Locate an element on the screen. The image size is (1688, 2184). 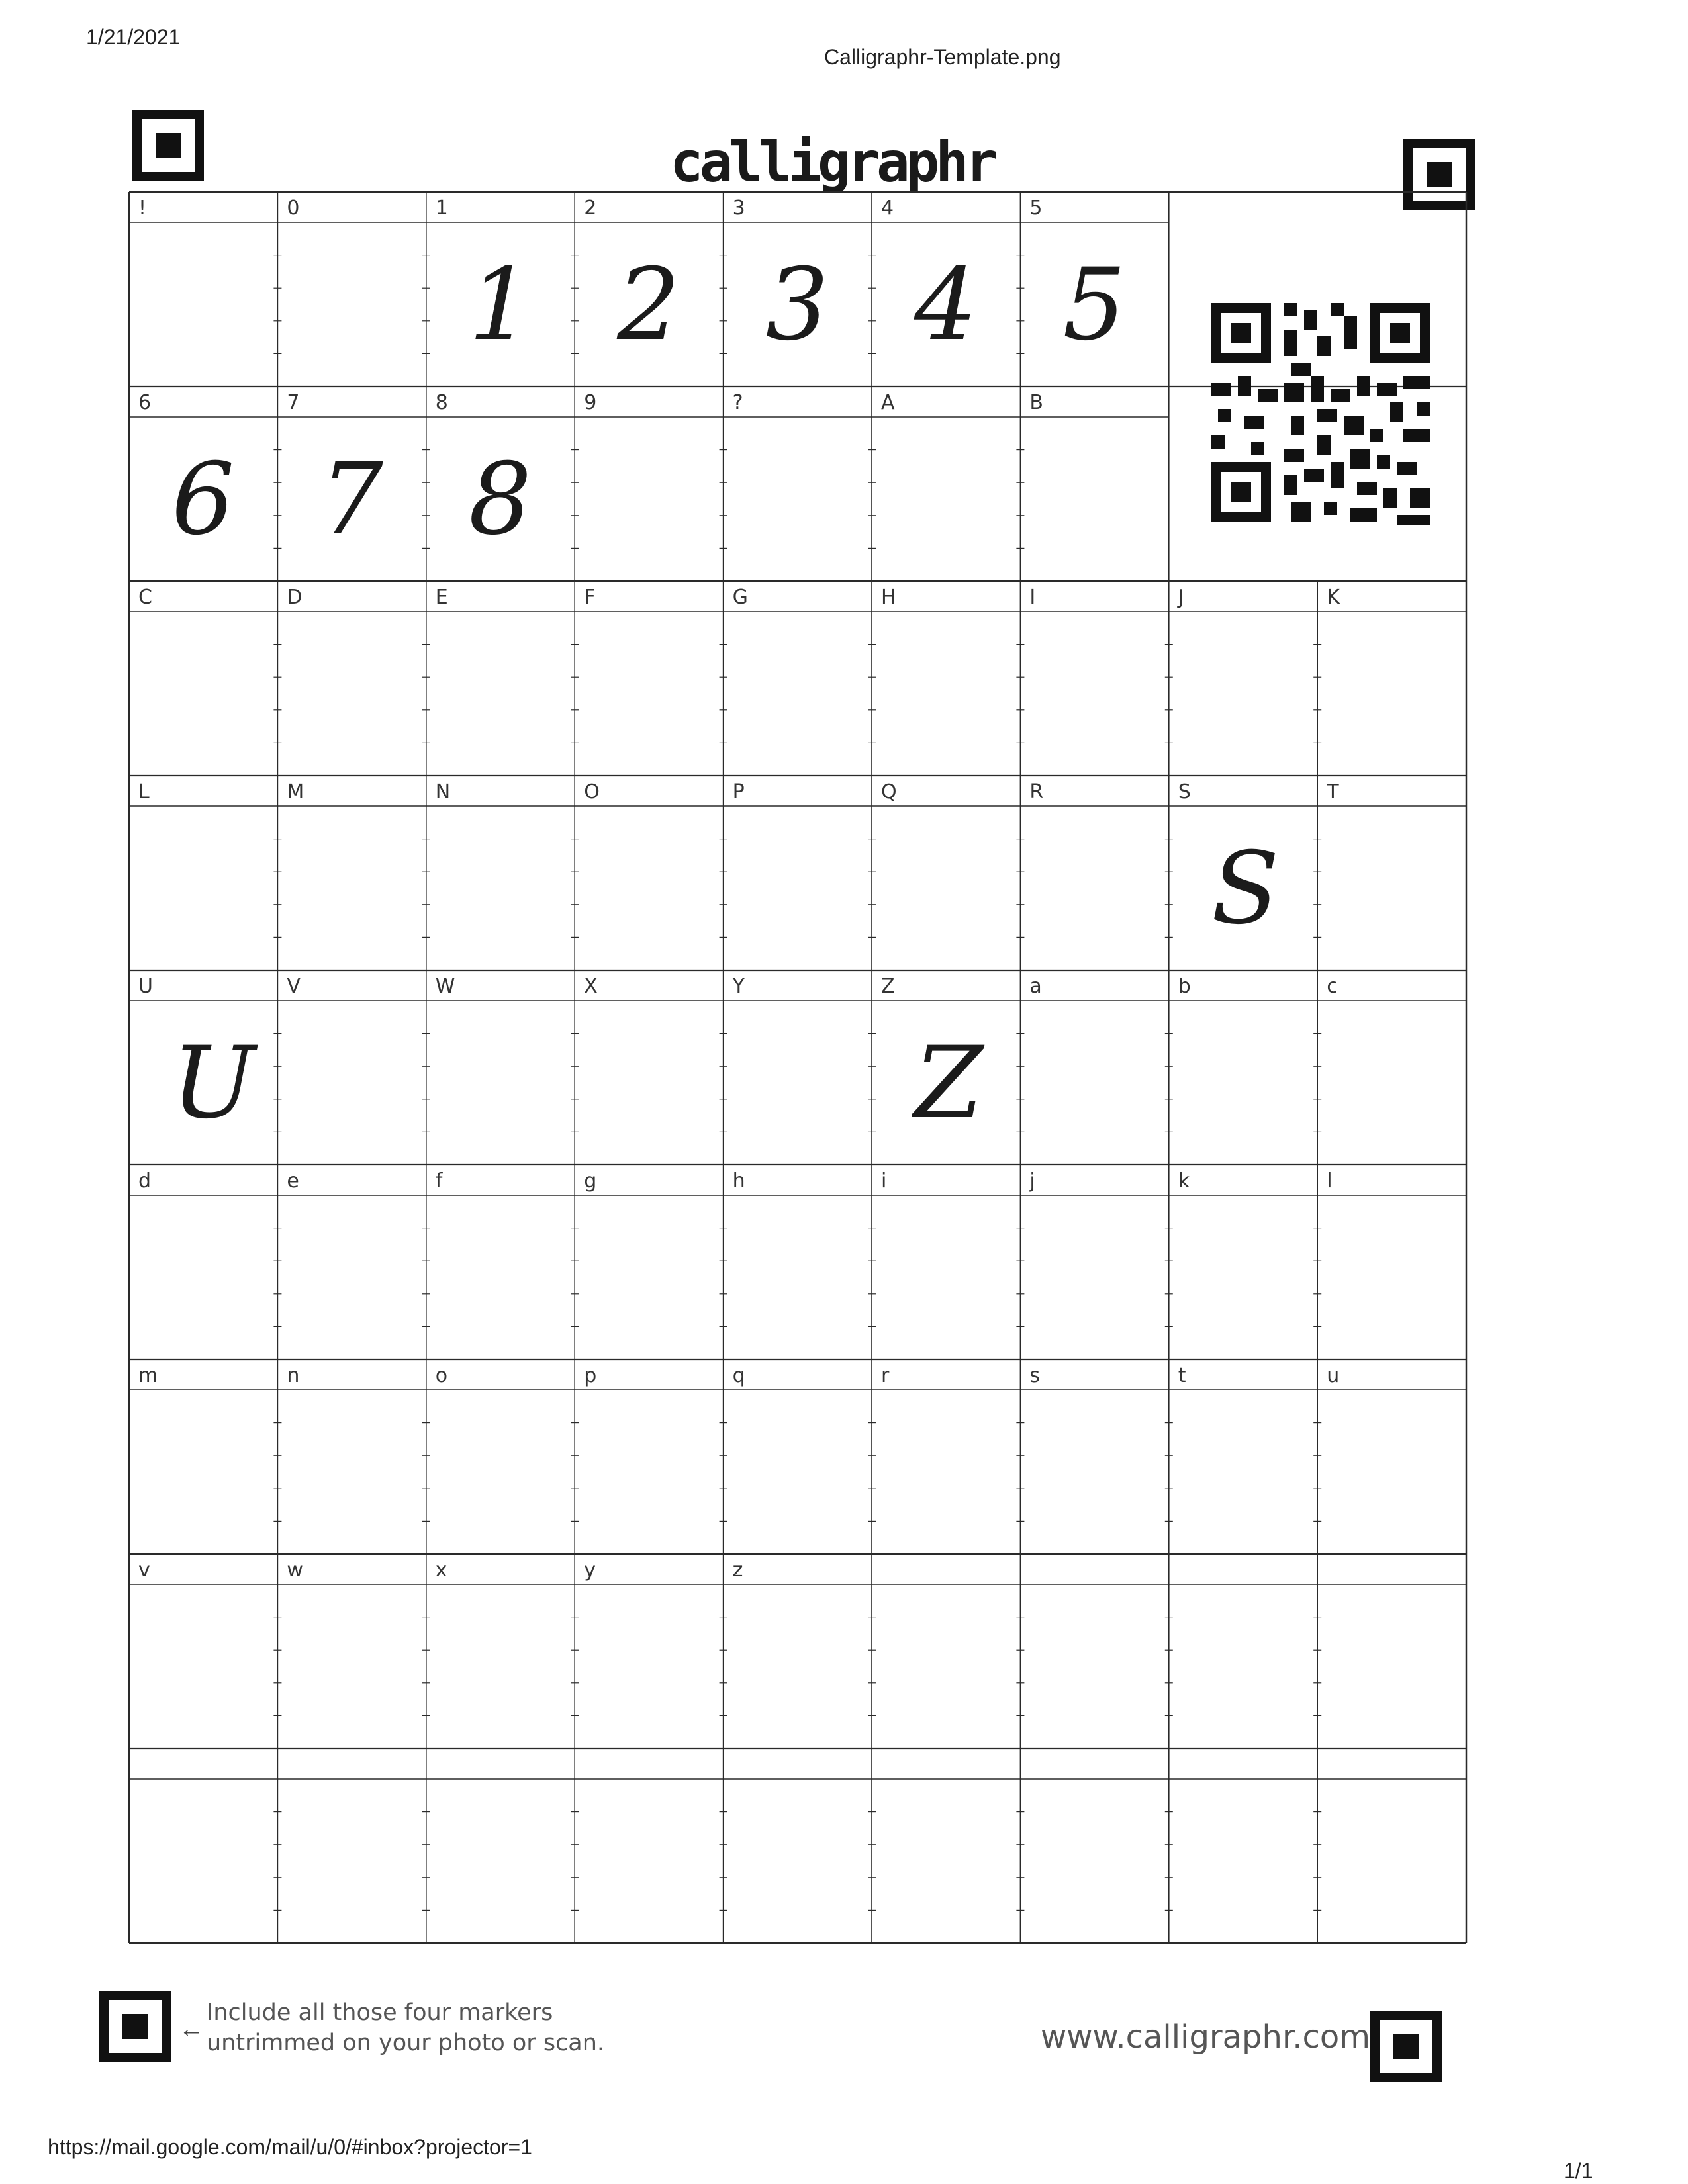
cell-label: R is located at coordinates (1036, 792).